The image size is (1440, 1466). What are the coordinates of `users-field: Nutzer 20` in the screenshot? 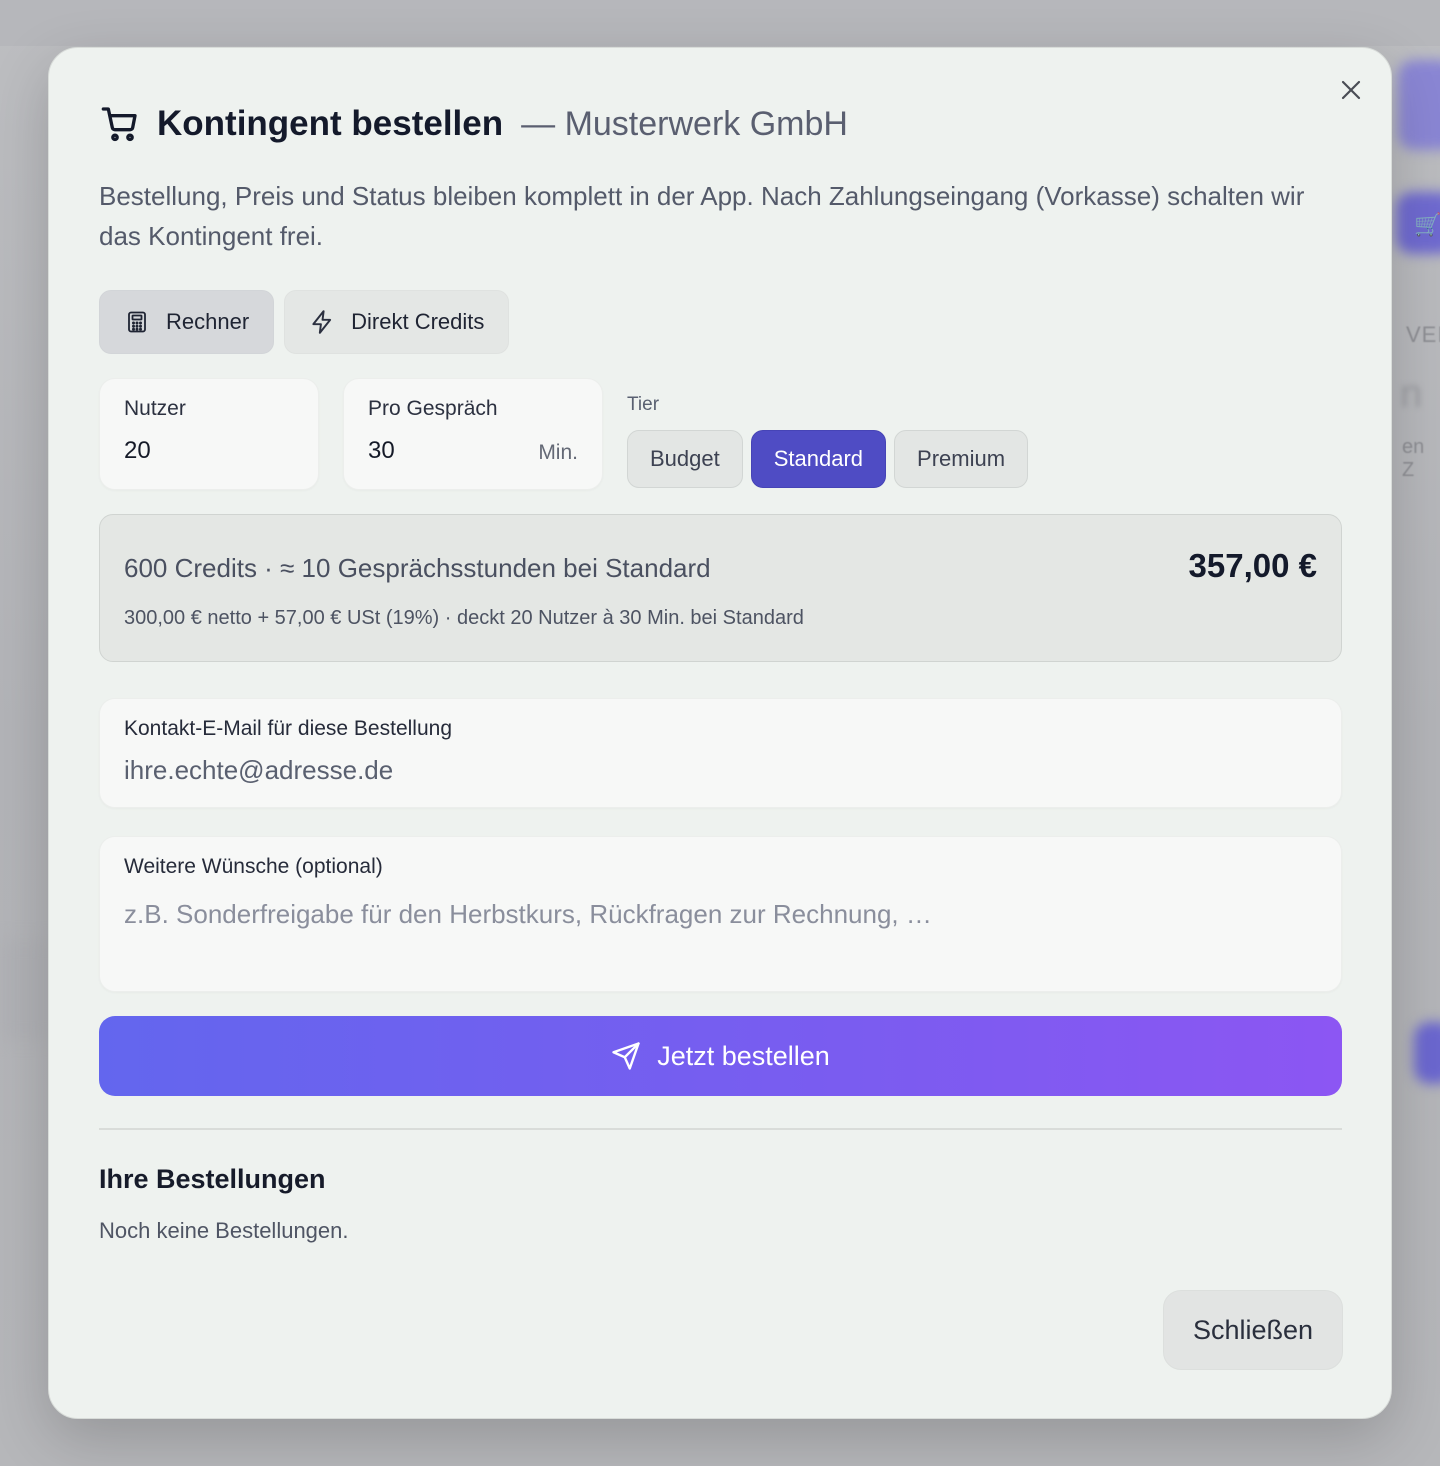 It's located at (209, 434).